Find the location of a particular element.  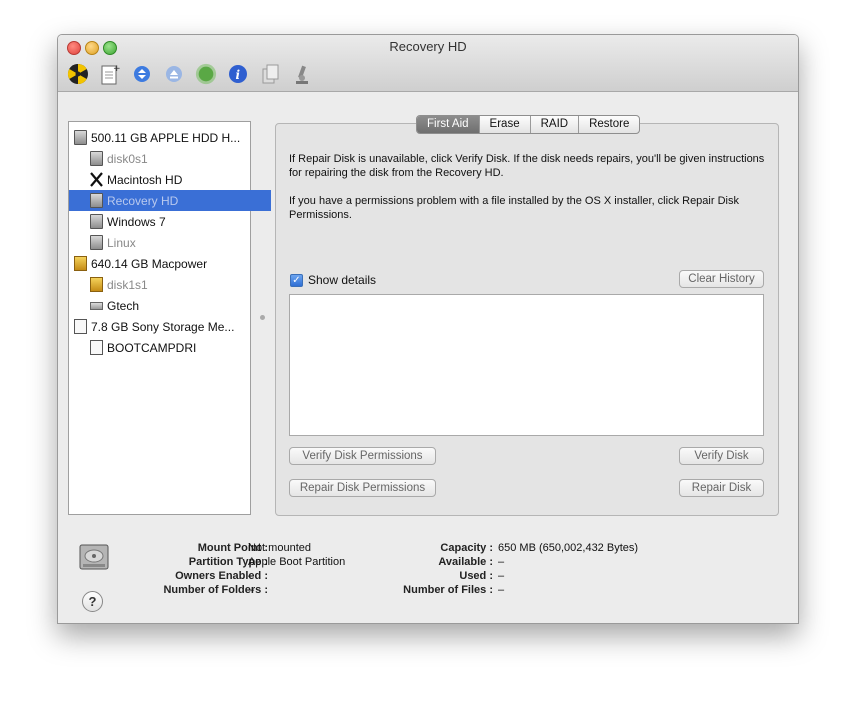

used-label: Used : is located at coordinates (476, 576).